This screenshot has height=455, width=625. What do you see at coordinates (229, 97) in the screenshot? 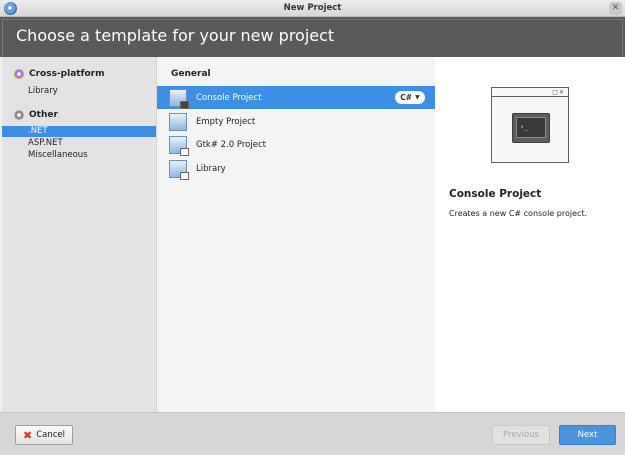
I see `template-label: Console Project` at bounding box center [229, 97].